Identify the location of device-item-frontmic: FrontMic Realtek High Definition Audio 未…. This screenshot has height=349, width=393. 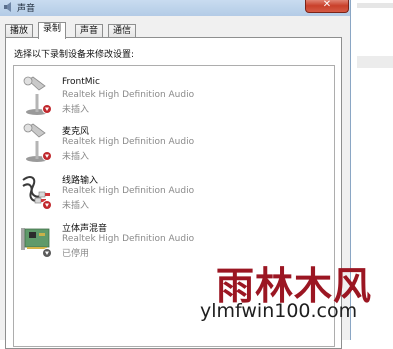
(173, 97).